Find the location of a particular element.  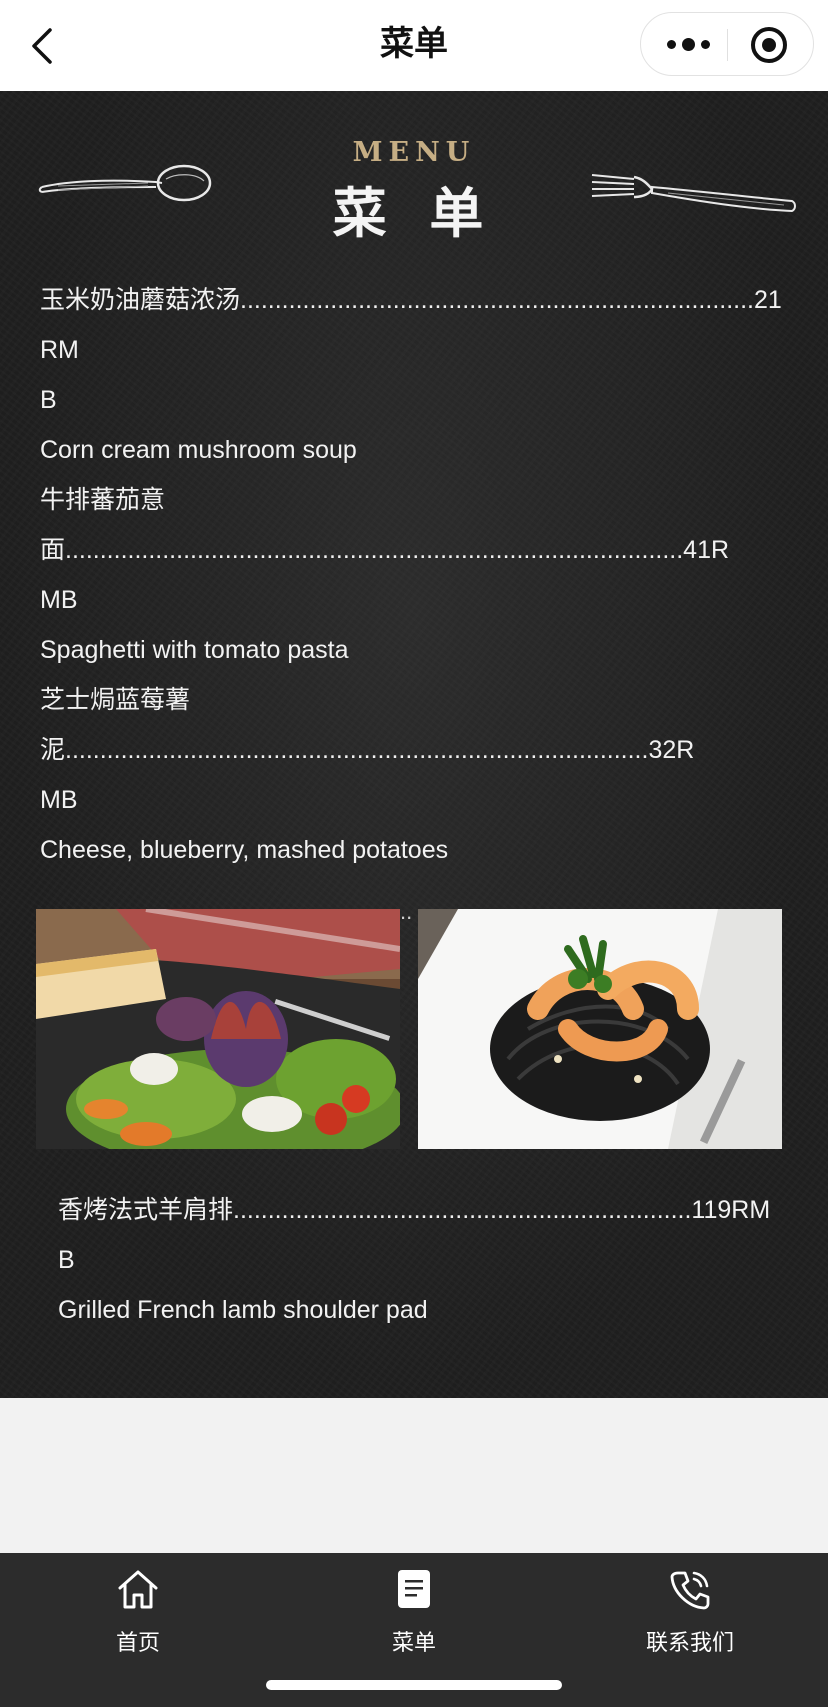

tab-contact-us: 联系我们 is located at coordinates (690, 1608).